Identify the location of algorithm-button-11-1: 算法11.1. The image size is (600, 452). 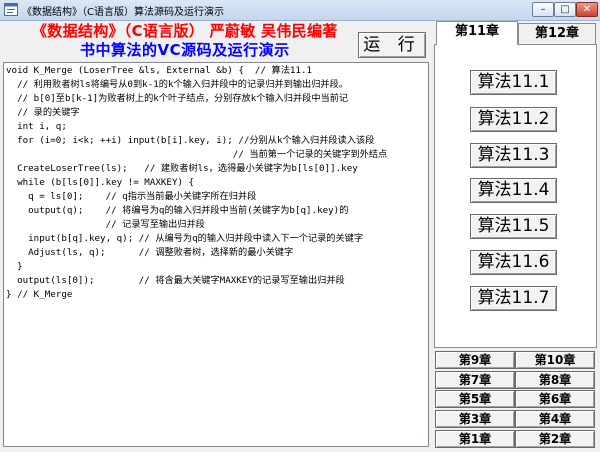
(513, 82).